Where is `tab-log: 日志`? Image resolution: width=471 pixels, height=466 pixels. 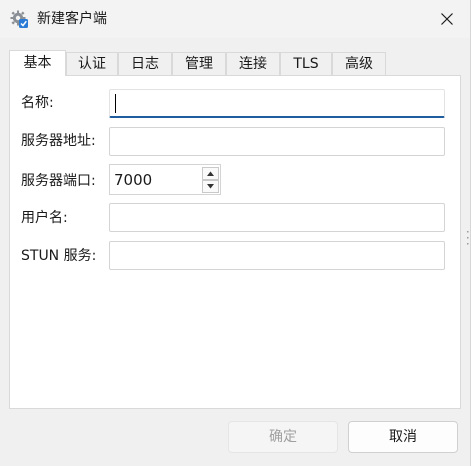
tab-log: 日志 is located at coordinates (145, 63).